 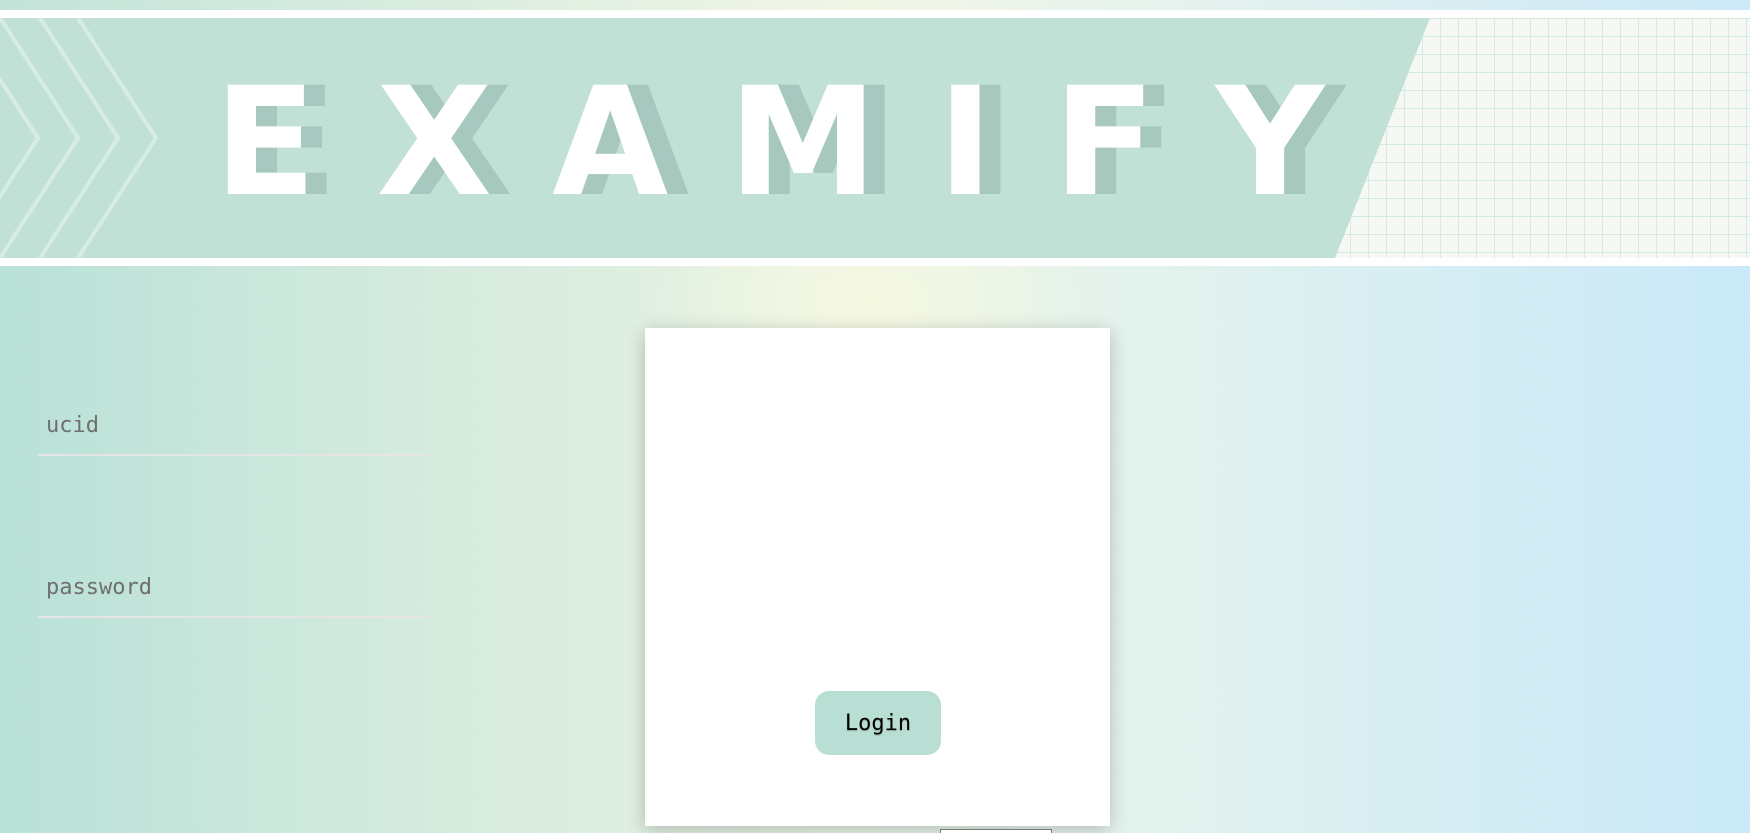 I want to click on bottom-tab, so click(x=996, y=831).